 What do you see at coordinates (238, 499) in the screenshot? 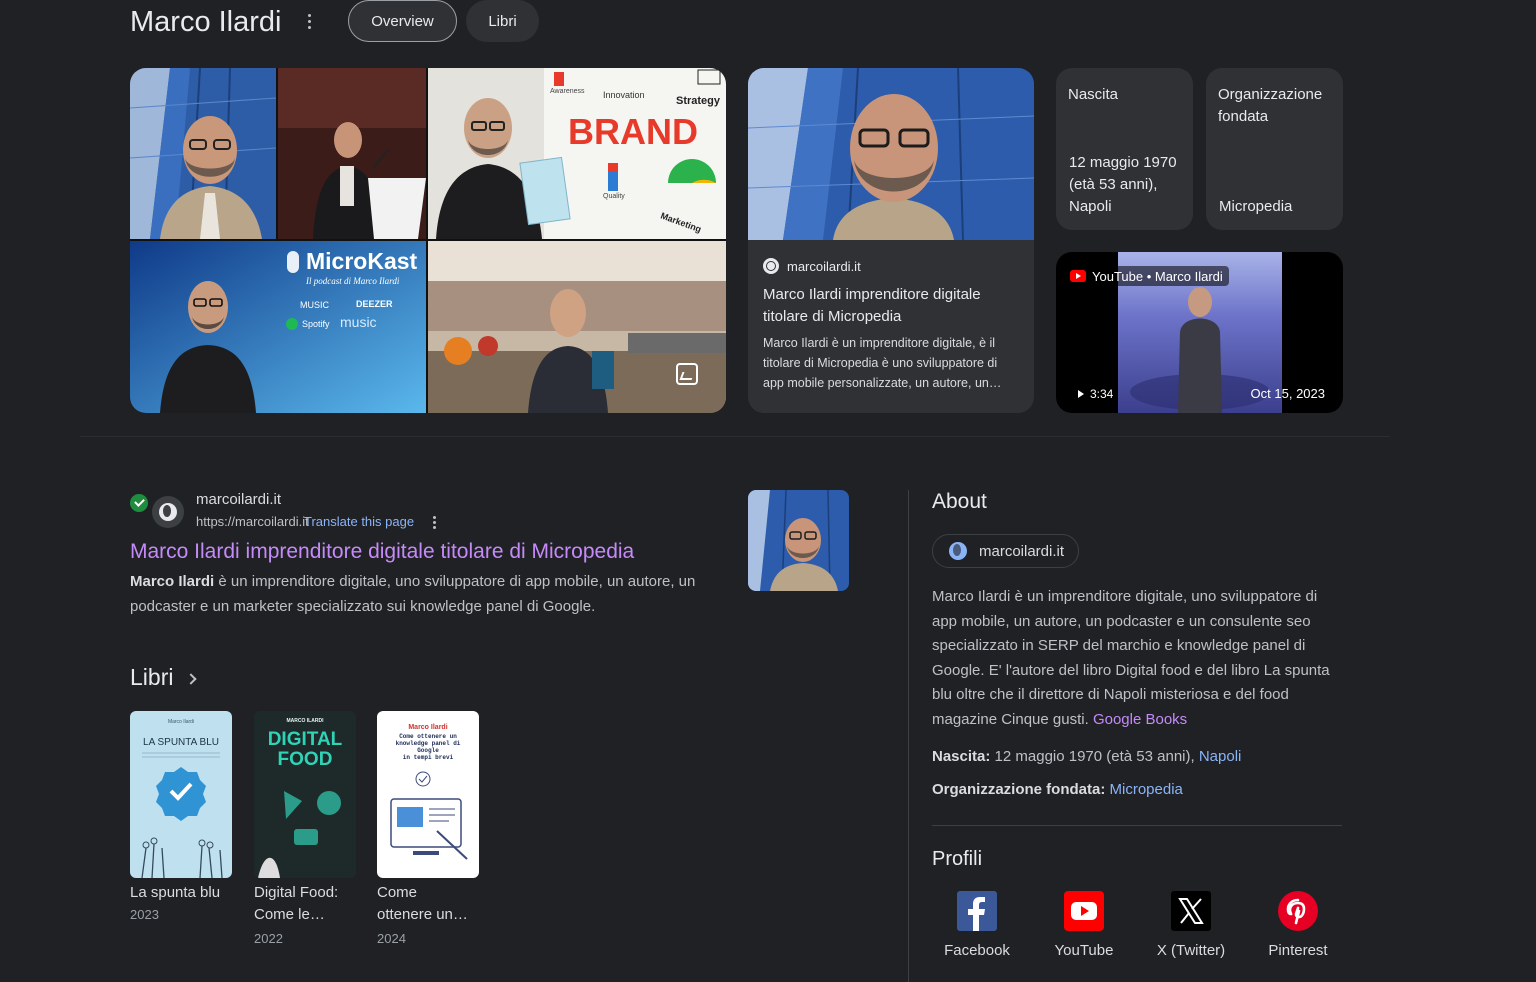
I see `result-site-name: marcoilardi.it` at bounding box center [238, 499].